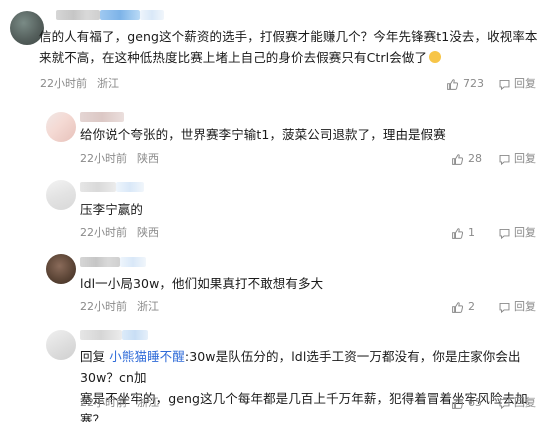  Describe the element at coordinates (435, 57) in the screenshot. I see `grinning-sweat-emoji` at that location.